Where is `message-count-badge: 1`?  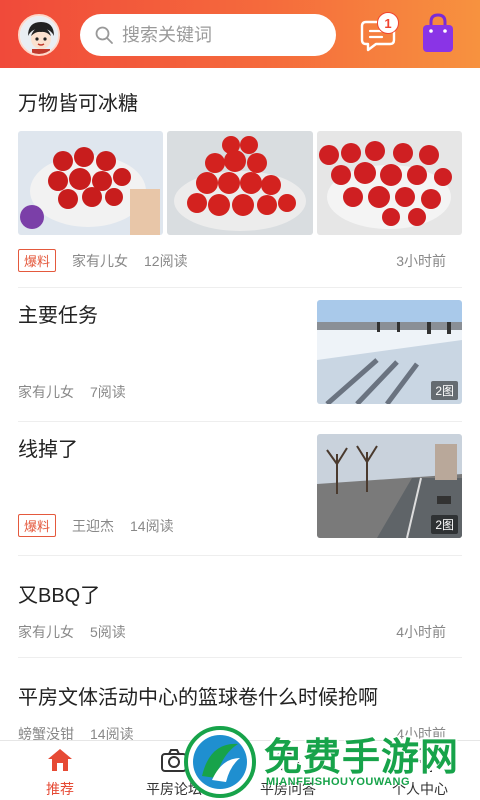
message-count-badge: 1 is located at coordinates (388, 23).